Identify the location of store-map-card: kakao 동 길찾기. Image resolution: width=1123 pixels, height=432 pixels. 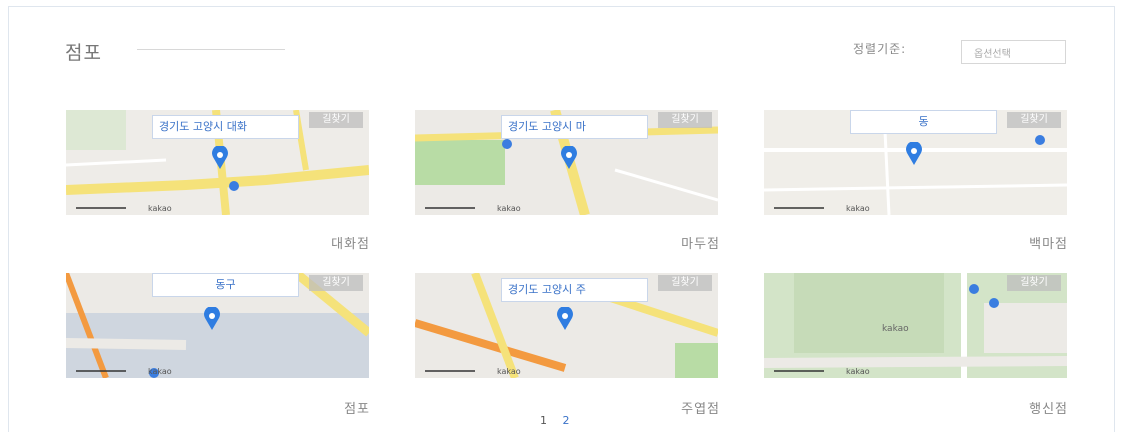
(915, 162).